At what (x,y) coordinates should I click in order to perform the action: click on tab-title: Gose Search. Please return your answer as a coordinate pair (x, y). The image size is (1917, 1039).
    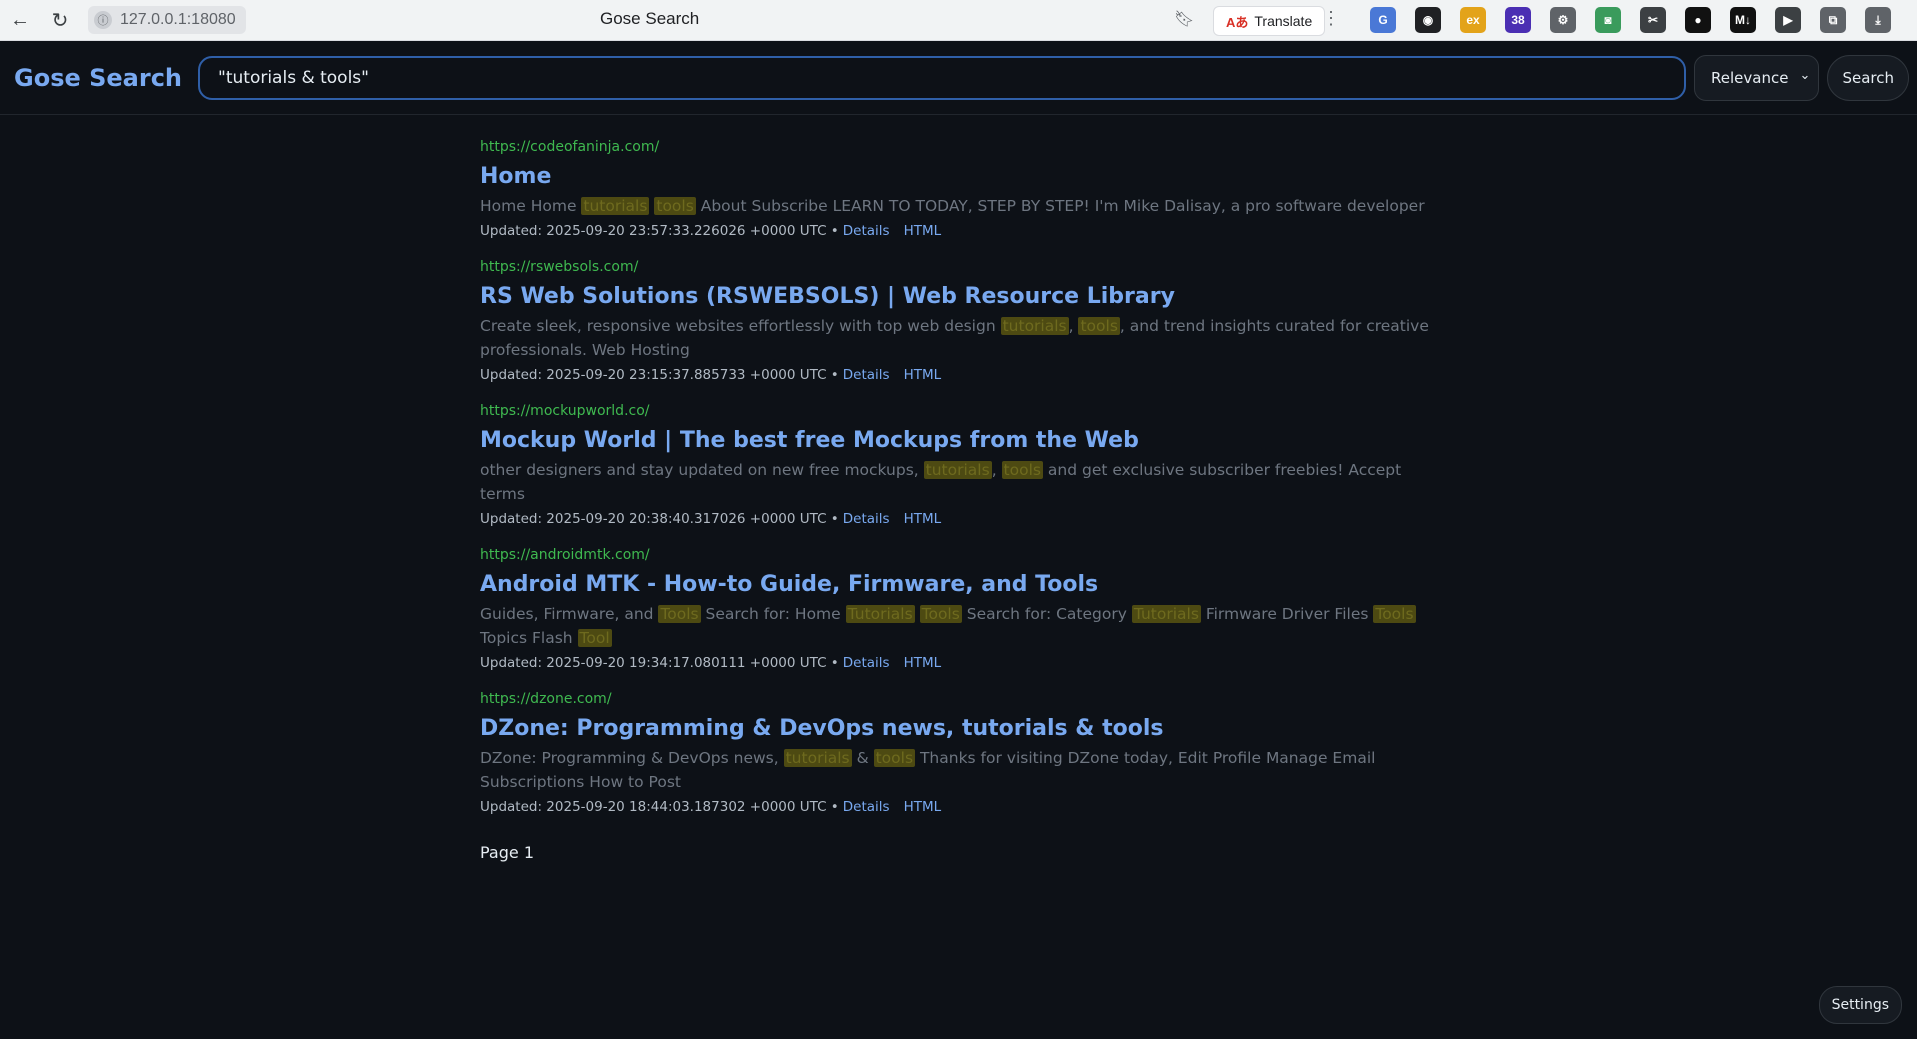
    Looking at the image, I should click on (650, 18).